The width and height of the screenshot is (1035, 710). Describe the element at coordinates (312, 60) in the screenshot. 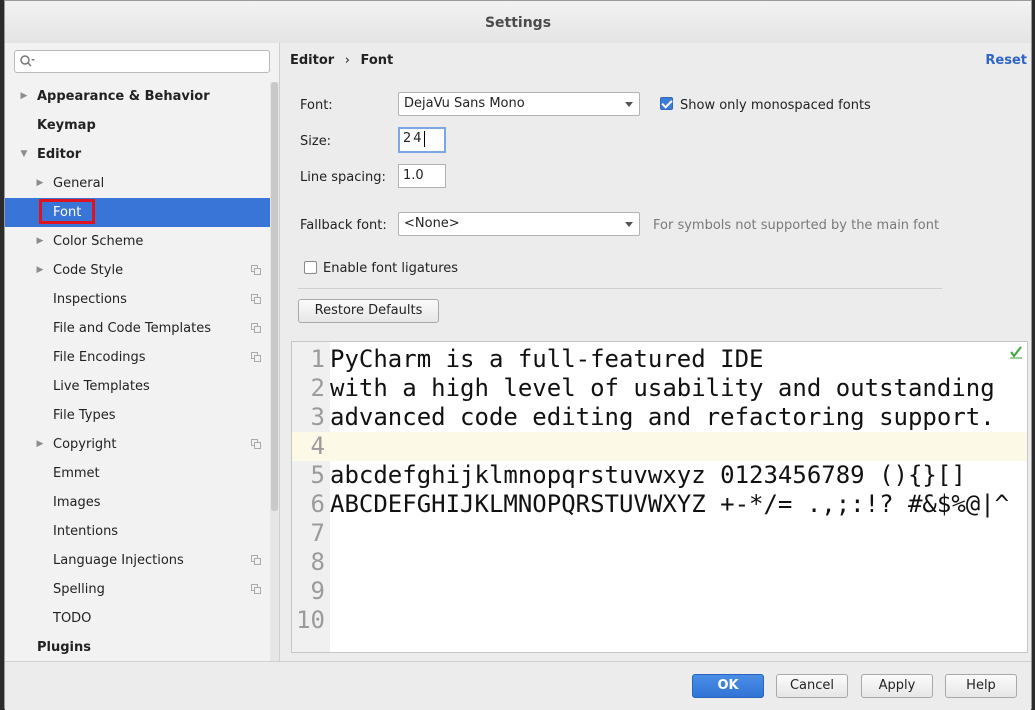

I see `breadcrumb-parent: Editor` at that location.